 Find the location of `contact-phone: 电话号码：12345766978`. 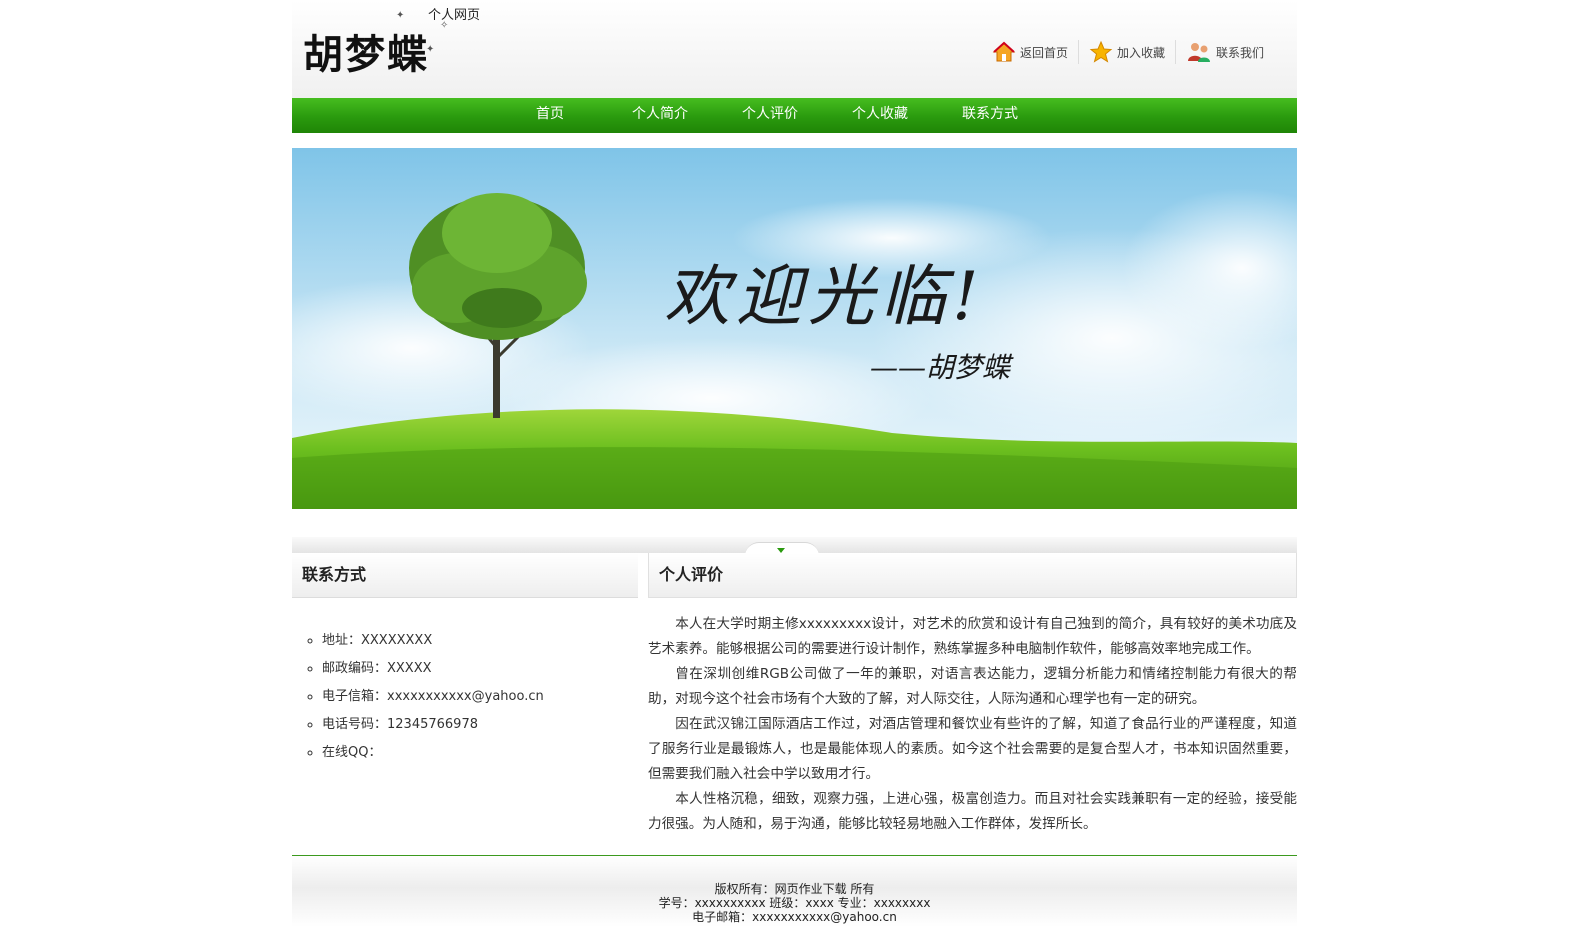

contact-phone: 电话号码：12345766978 is located at coordinates (433, 725).